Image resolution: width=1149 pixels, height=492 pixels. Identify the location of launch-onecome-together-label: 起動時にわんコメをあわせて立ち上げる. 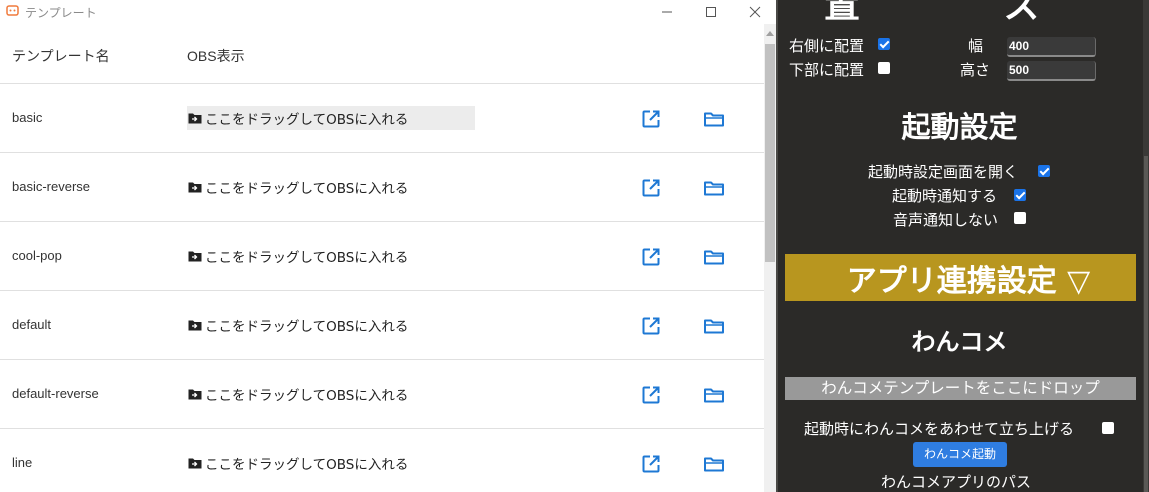
(939, 429).